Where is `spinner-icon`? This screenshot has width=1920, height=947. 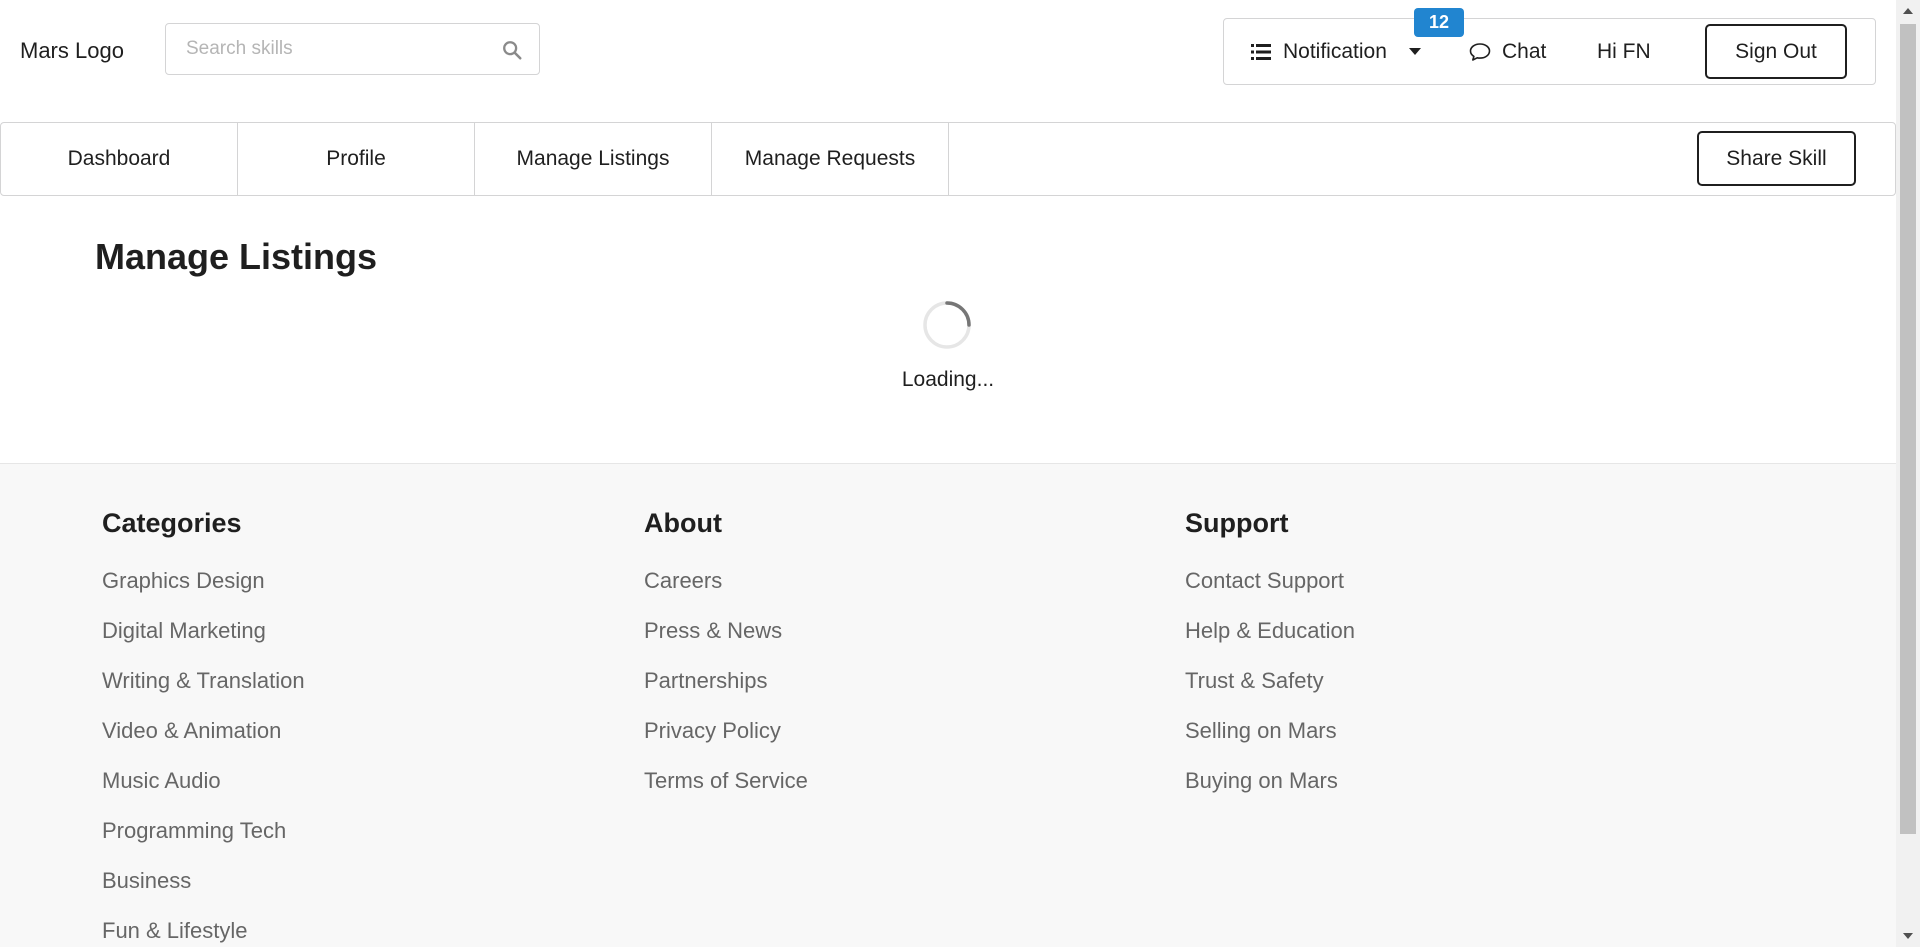
spinner-icon is located at coordinates (947, 325).